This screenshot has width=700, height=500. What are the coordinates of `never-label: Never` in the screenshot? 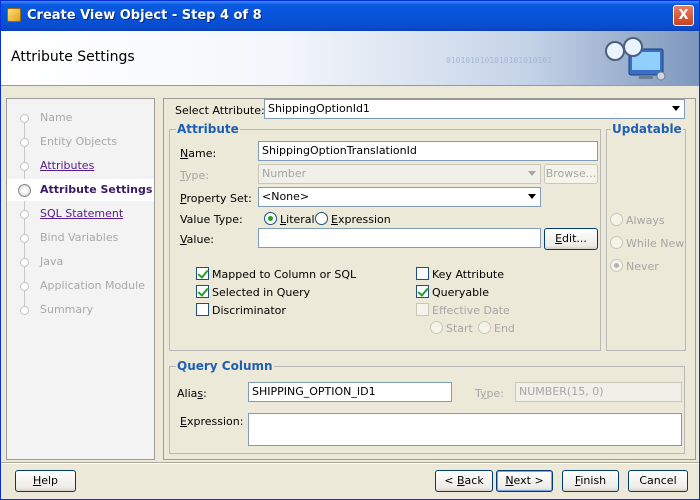 It's located at (642, 266).